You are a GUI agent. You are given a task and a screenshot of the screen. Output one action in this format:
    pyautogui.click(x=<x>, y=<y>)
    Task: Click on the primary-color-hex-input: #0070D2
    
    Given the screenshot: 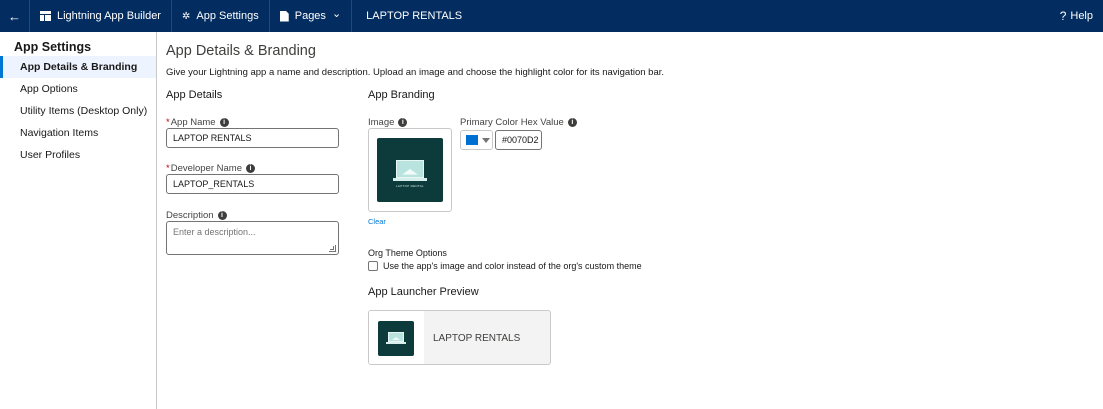 What is the action you would take?
    pyautogui.click(x=518, y=140)
    